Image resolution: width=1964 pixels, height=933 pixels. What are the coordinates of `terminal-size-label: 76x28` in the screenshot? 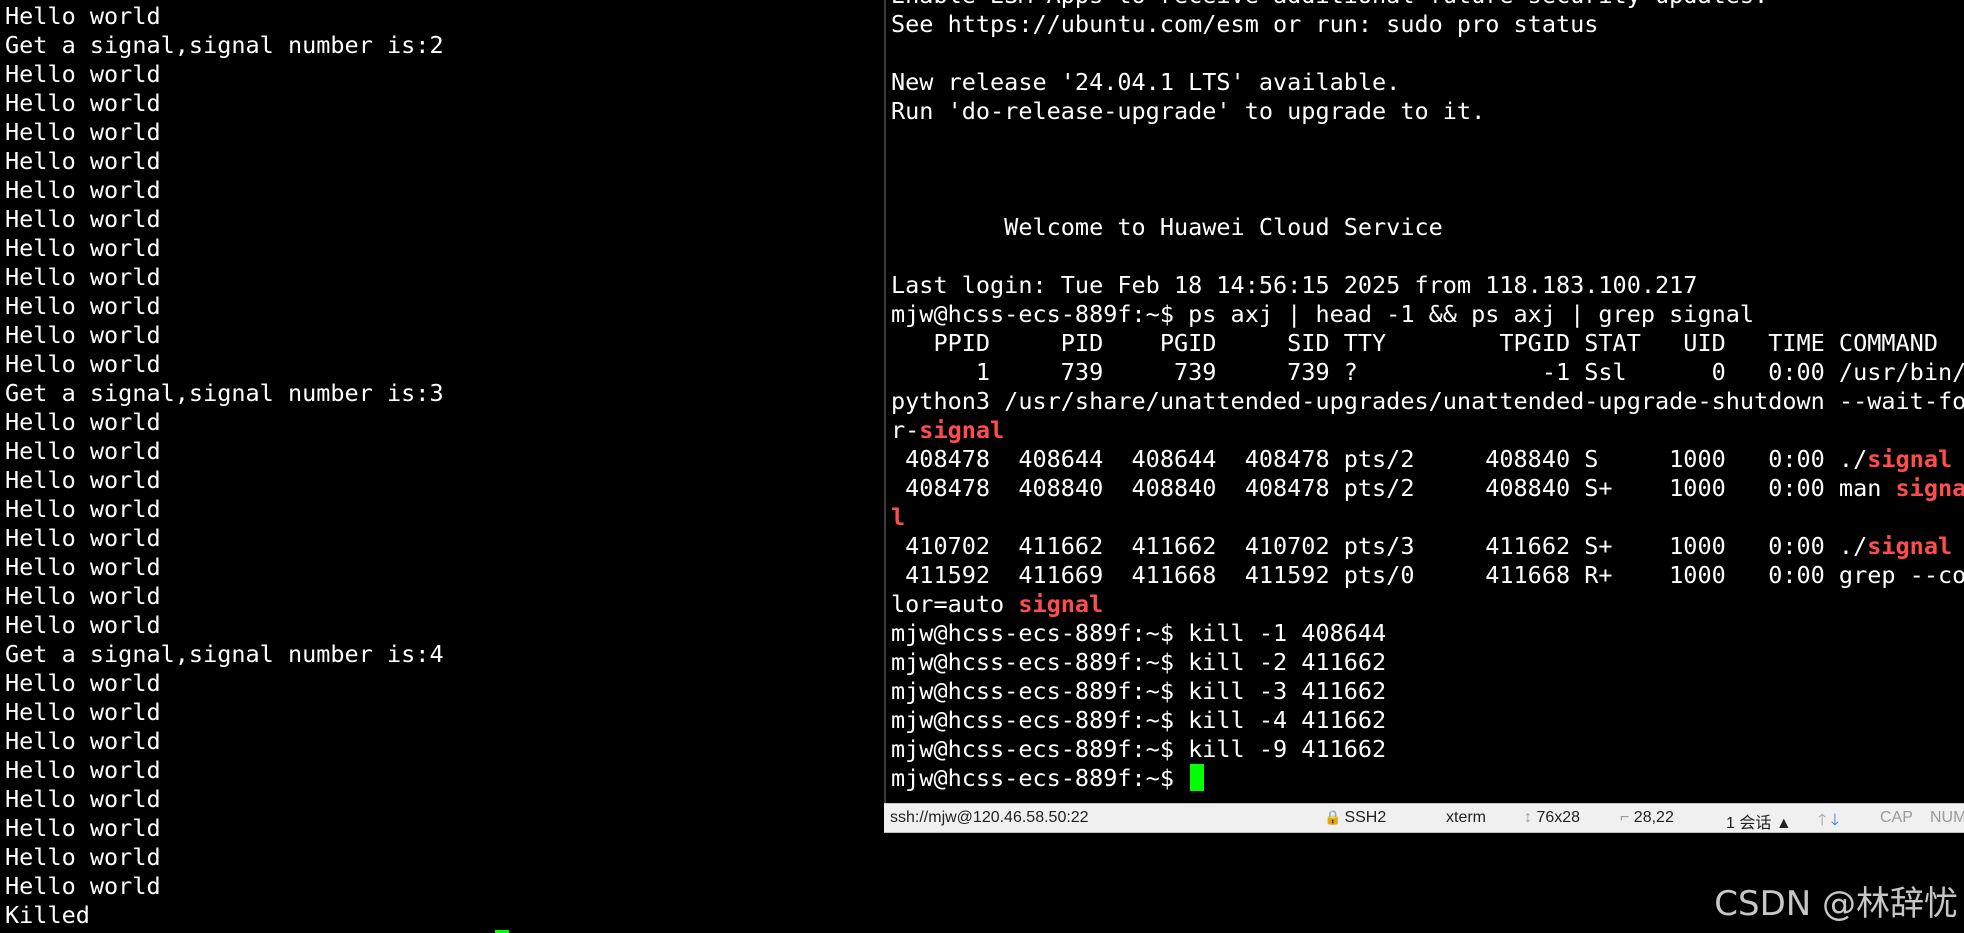 It's located at (1558, 817).